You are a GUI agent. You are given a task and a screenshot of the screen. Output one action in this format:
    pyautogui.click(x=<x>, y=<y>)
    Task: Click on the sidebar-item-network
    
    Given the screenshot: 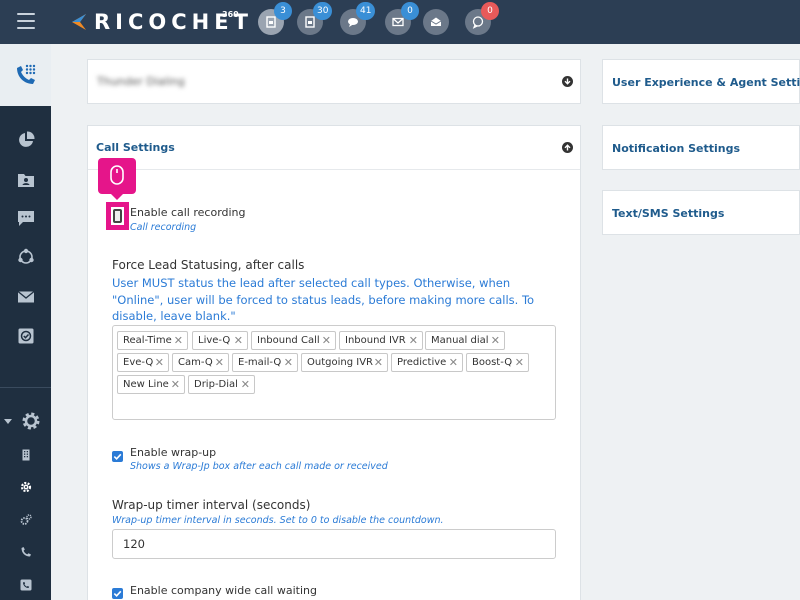 What is the action you would take?
    pyautogui.click(x=25, y=257)
    